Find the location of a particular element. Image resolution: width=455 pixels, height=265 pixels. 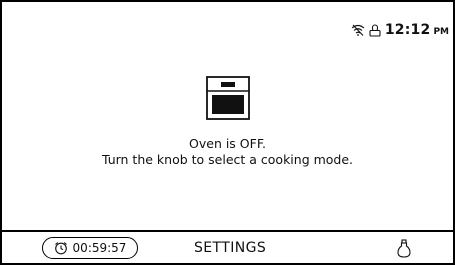

oven-off-message: Oven is OFF. is located at coordinates (227, 143).